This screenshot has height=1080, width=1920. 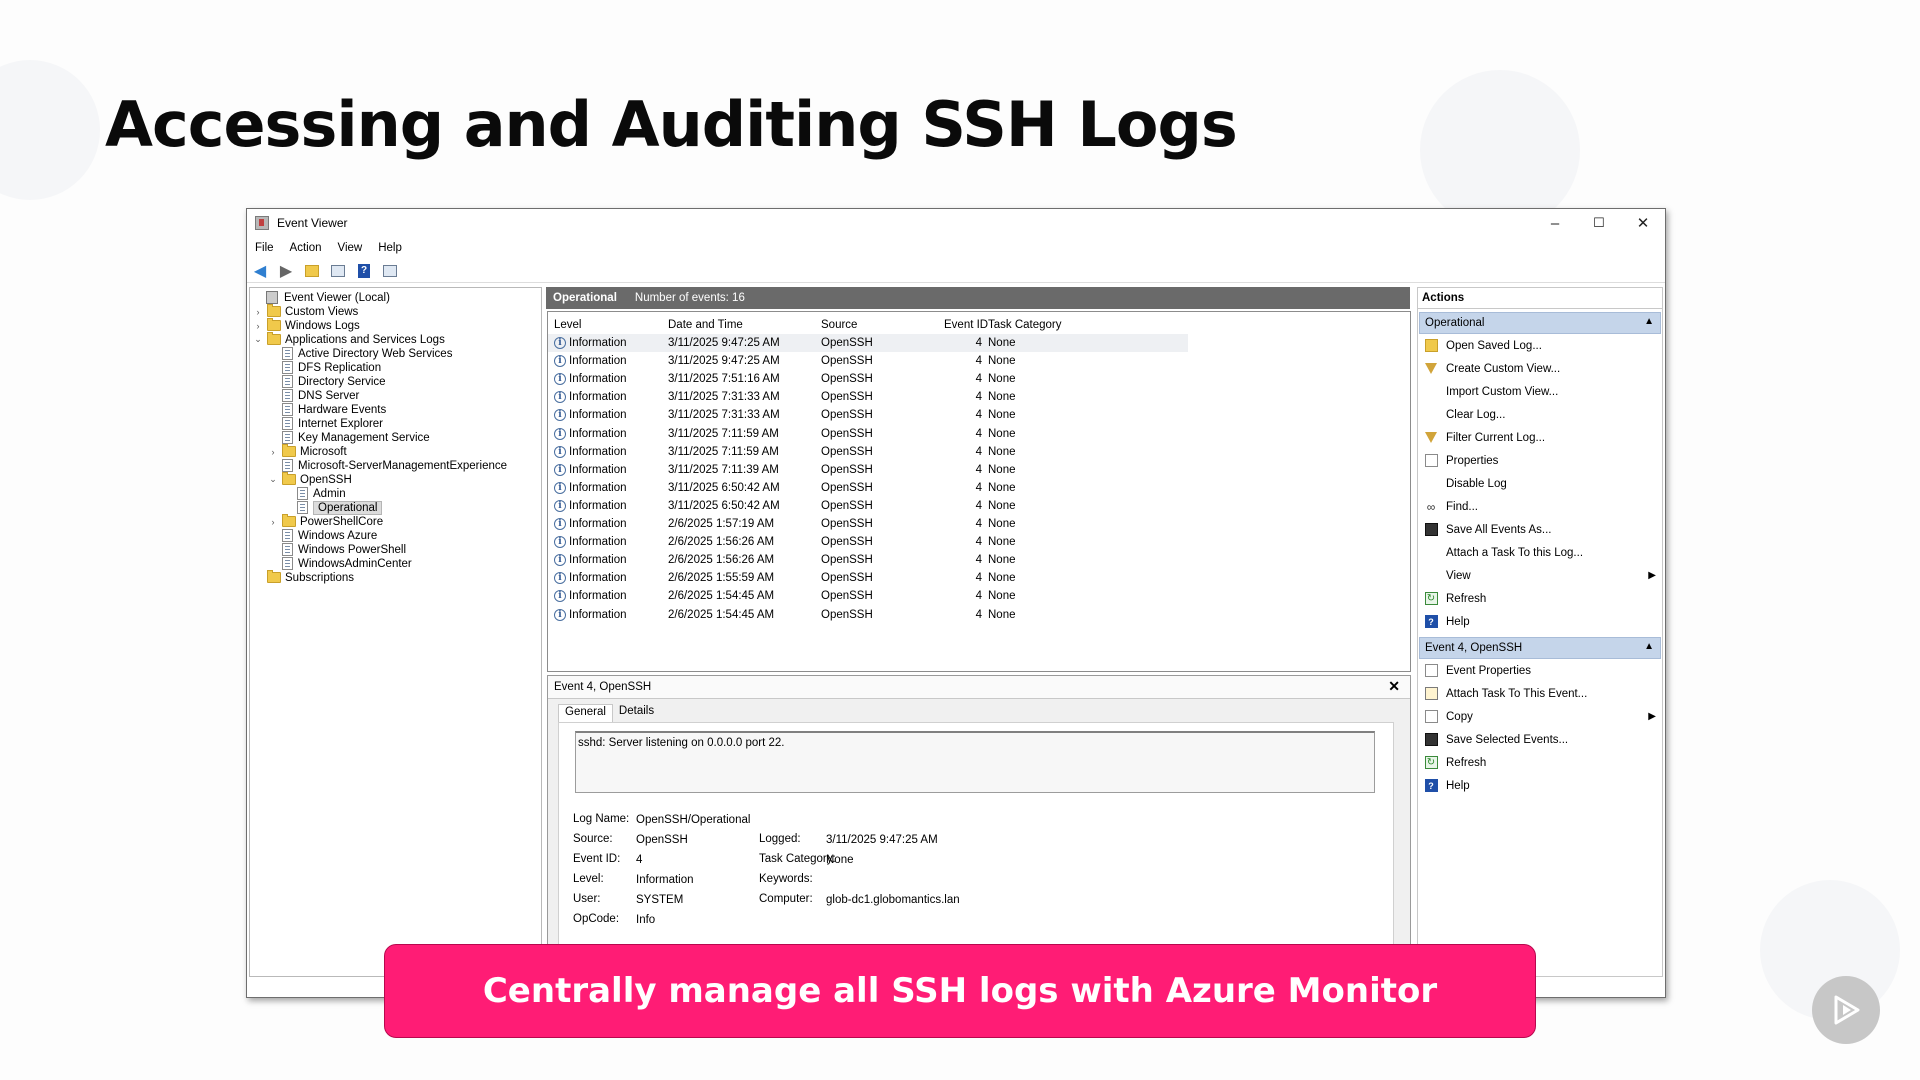 I want to click on actions-section-event-4-openssh: Event 4, OpenSSH ▲, so click(x=1540, y=648).